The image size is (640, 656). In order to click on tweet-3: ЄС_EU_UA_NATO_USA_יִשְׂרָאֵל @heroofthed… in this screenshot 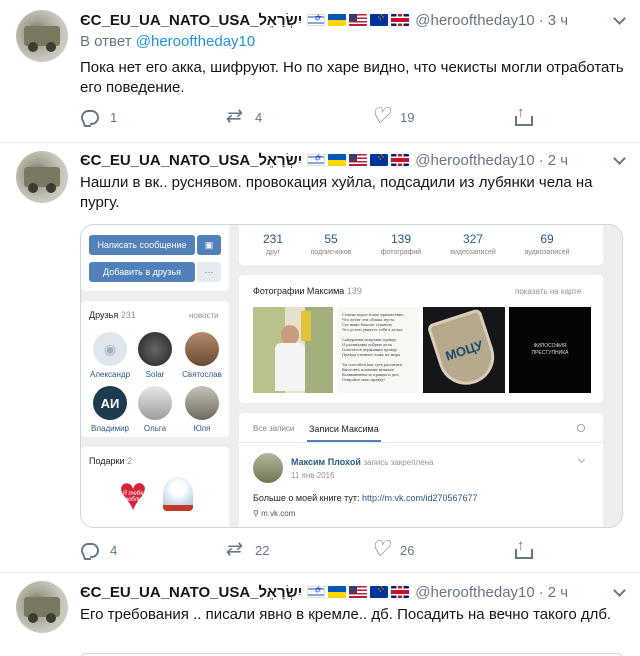, I will do `click(320, 614)`.